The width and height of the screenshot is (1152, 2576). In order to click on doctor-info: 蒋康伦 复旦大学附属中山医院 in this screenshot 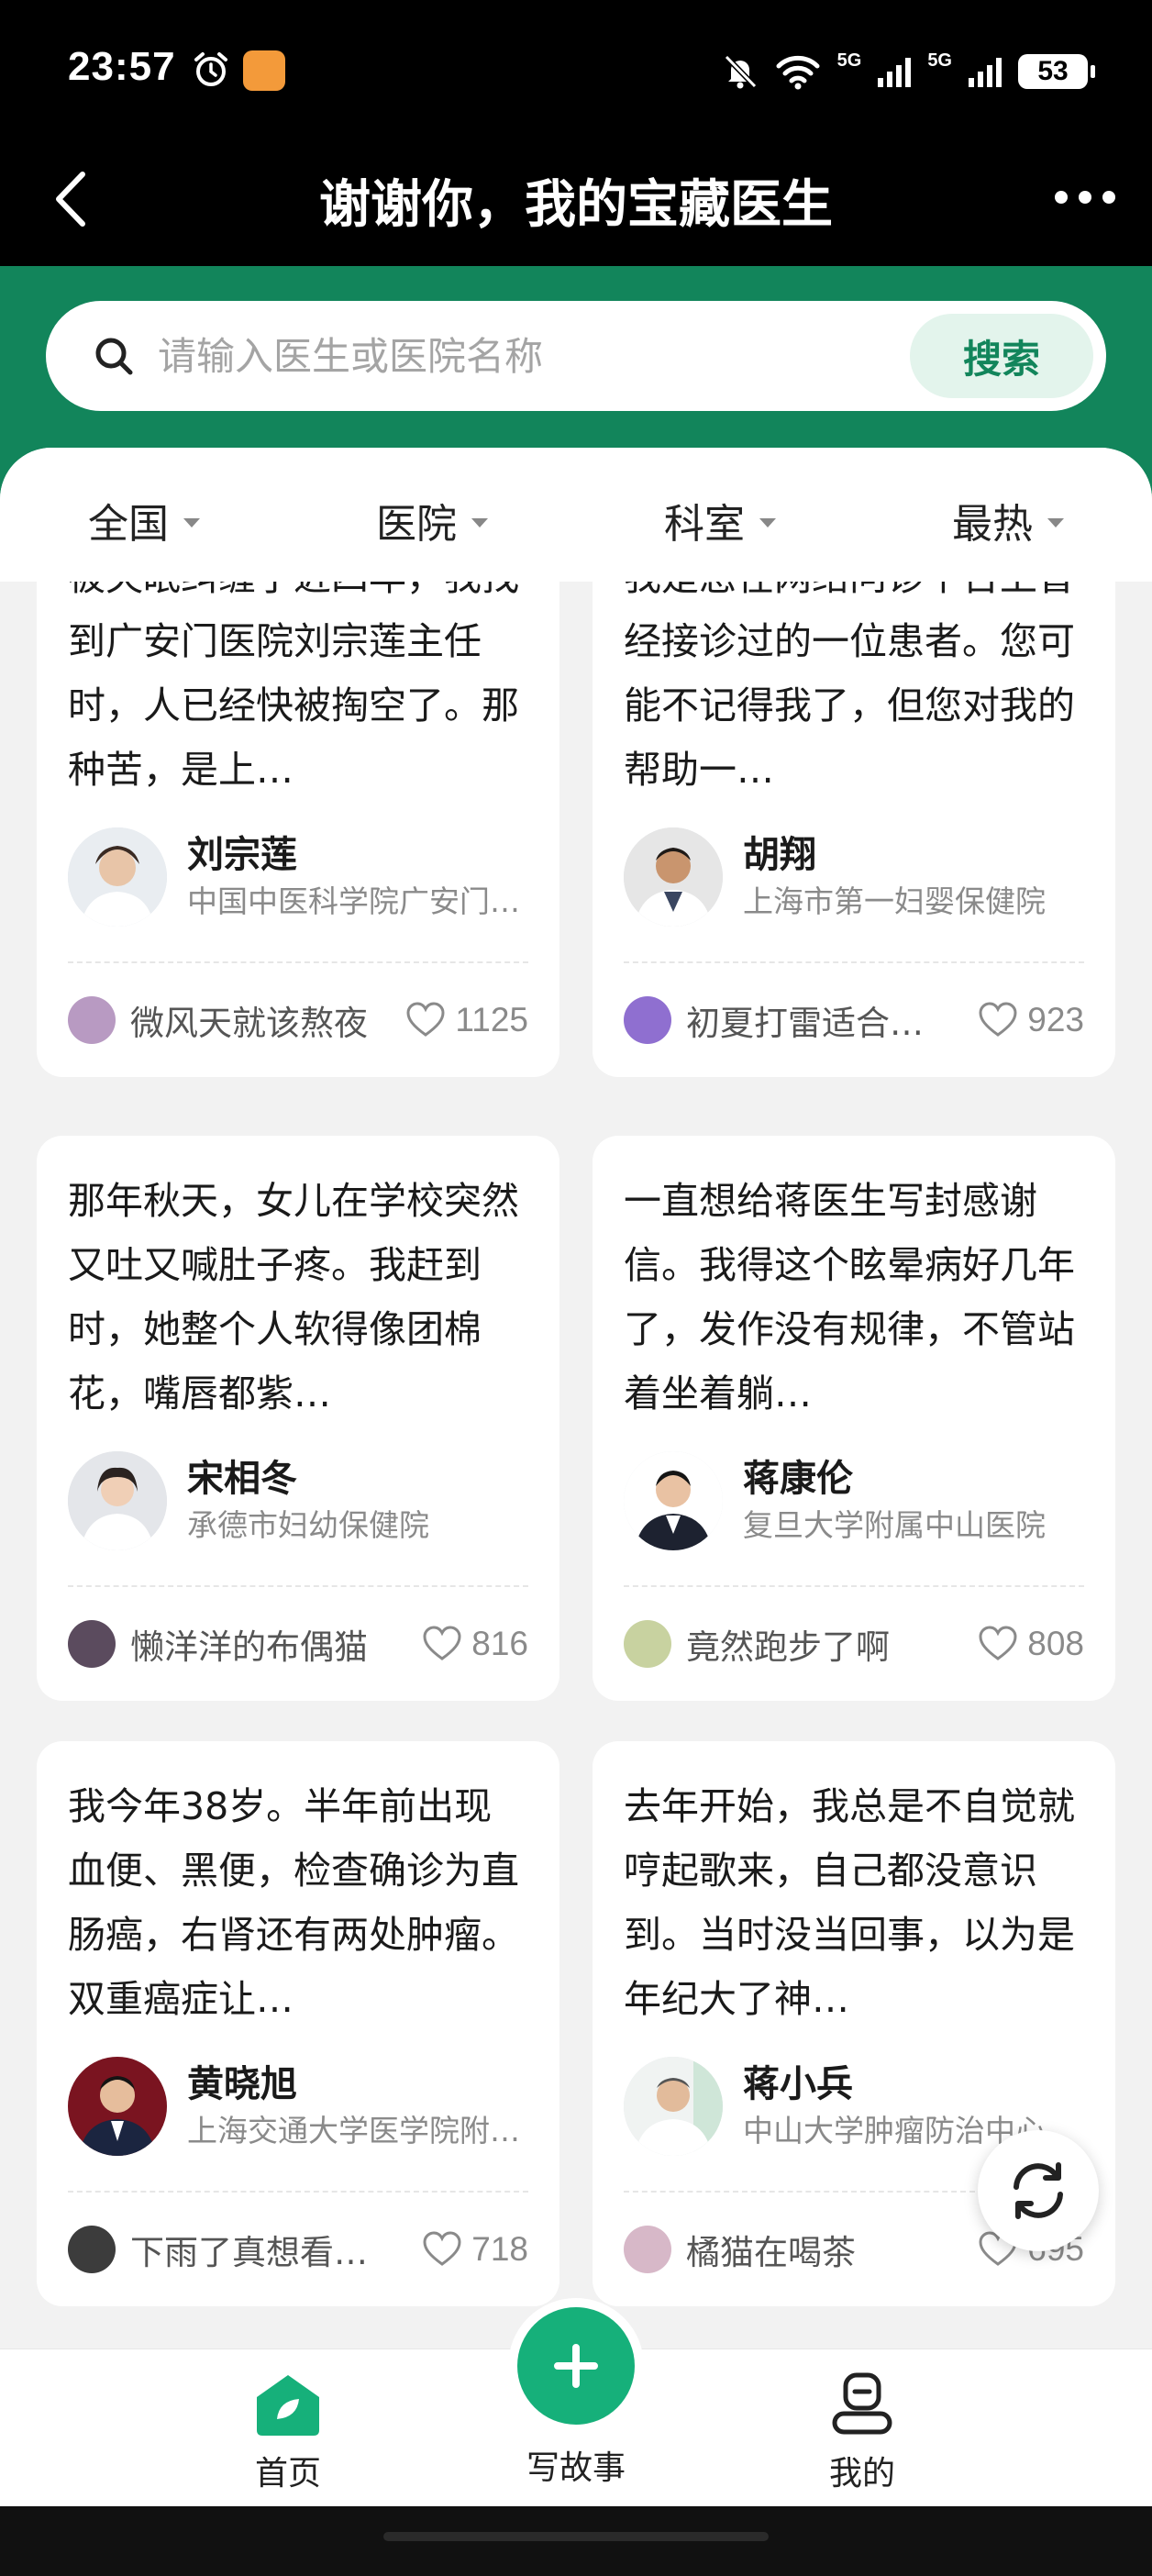, I will do `click(854, 1501)`.